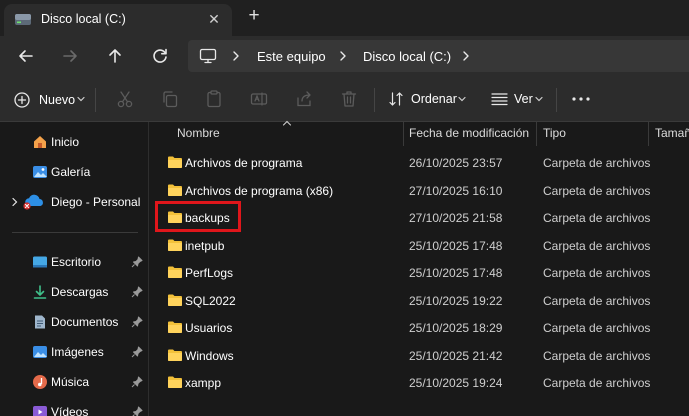  I want to click on rename-button, so click(259, 99).